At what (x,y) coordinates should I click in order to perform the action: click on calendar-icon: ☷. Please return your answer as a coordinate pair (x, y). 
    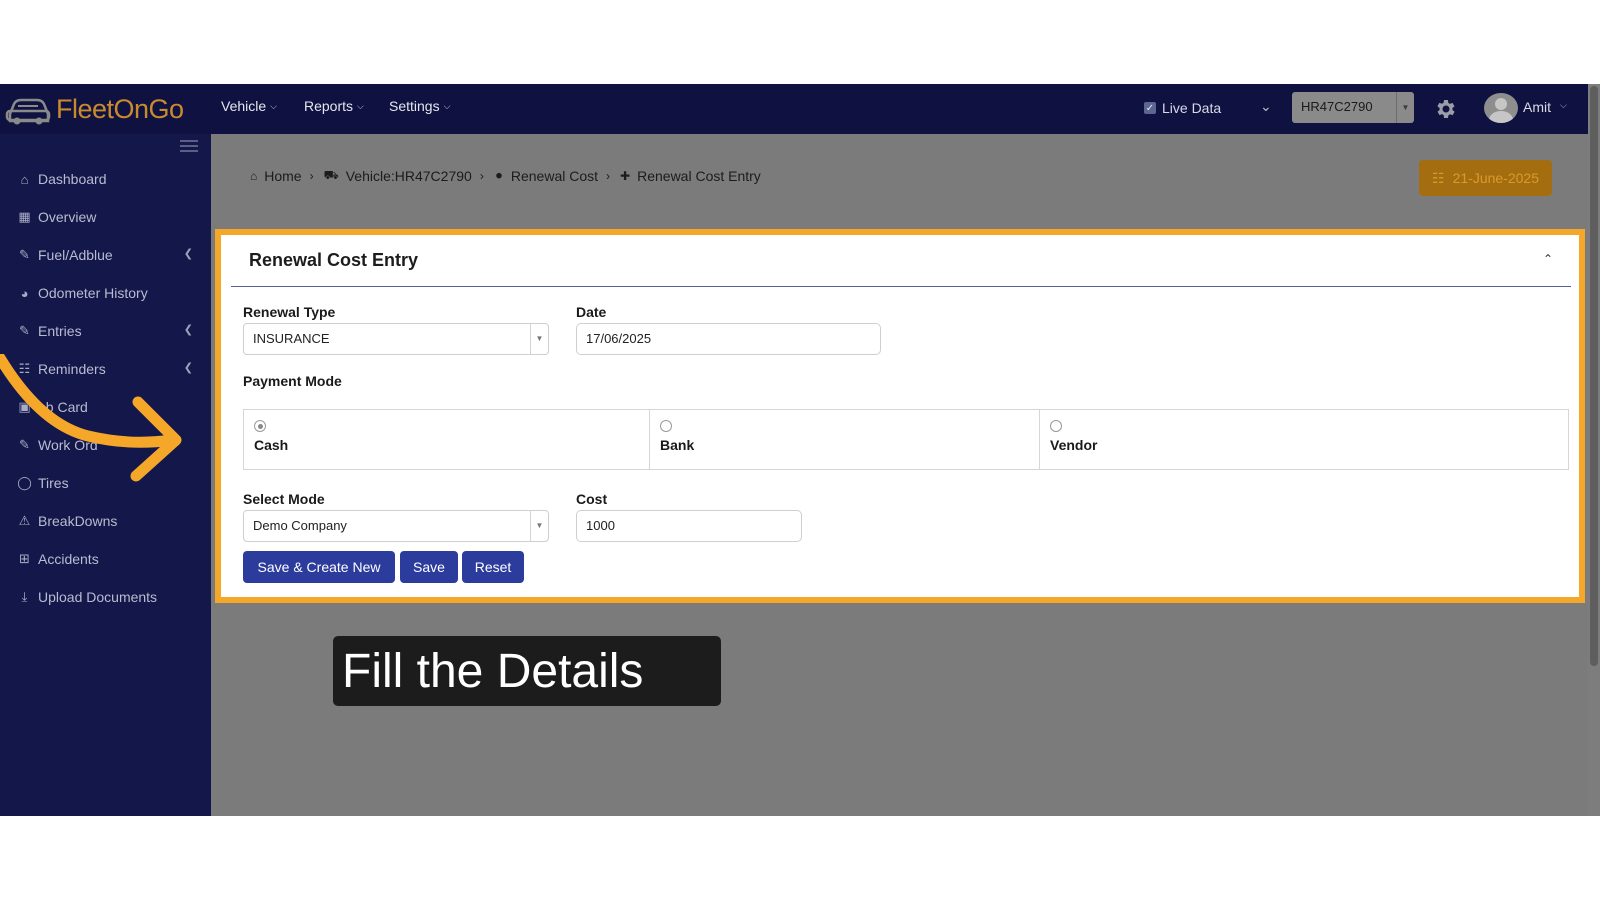
    Looking at the image, I should click on (1438, 177).